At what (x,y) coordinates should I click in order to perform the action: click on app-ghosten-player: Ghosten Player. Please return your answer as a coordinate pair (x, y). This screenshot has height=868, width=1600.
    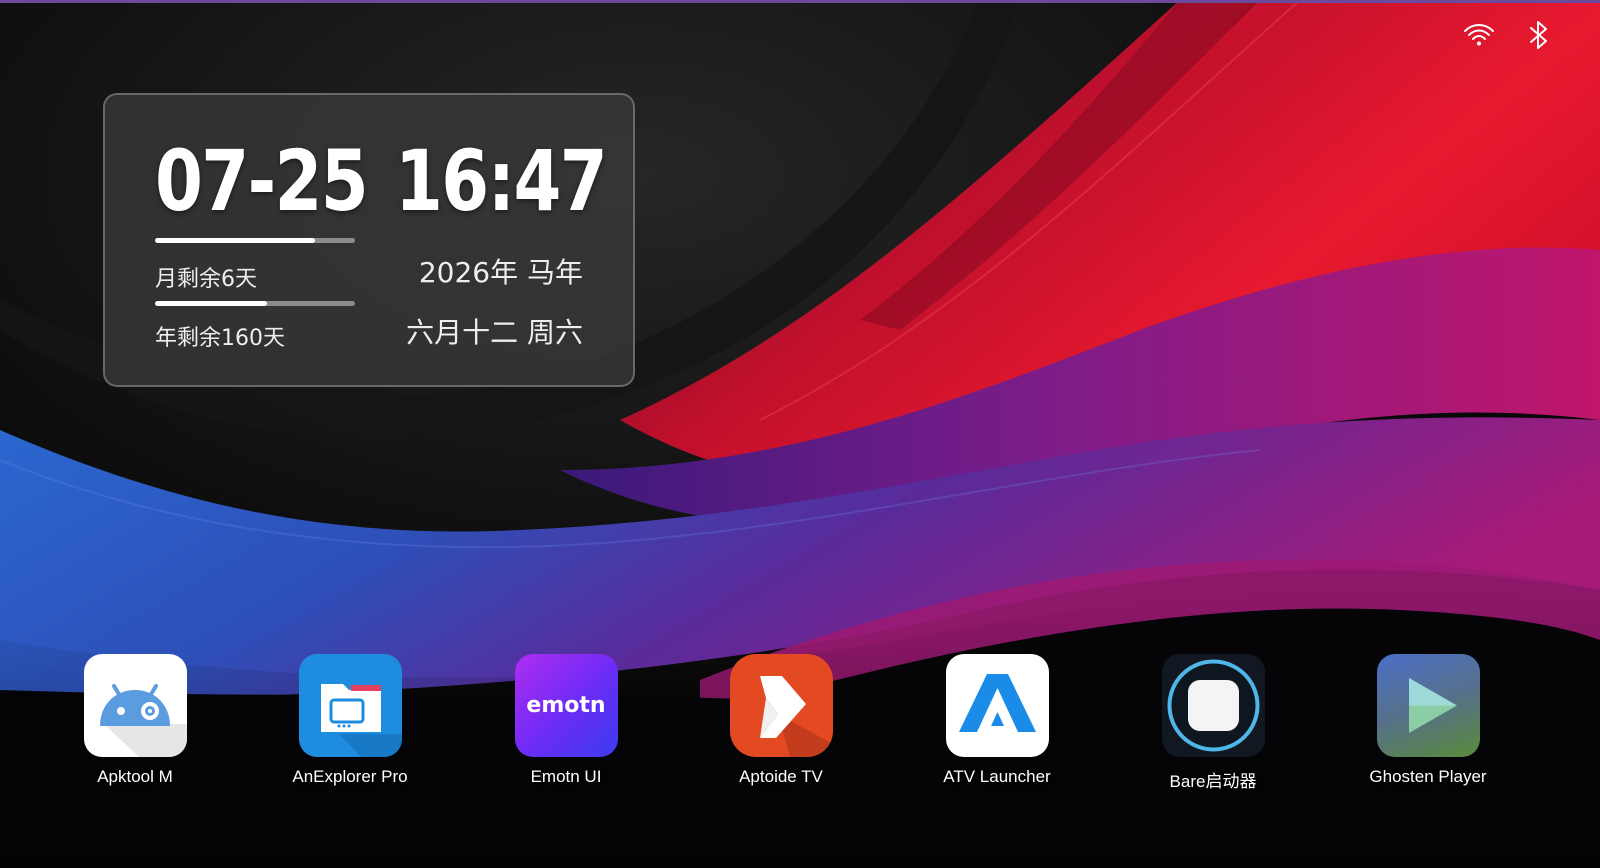
    Looking at the image, I should click on (1428, 720).